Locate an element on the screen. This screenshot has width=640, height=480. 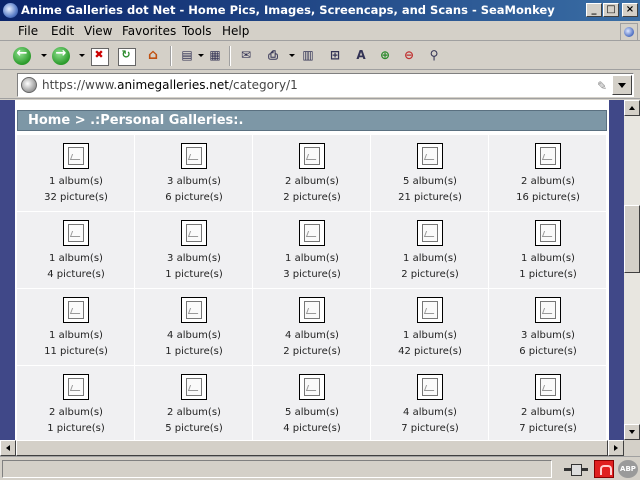
scrollbar-corner is located at coordinates (632, 448).